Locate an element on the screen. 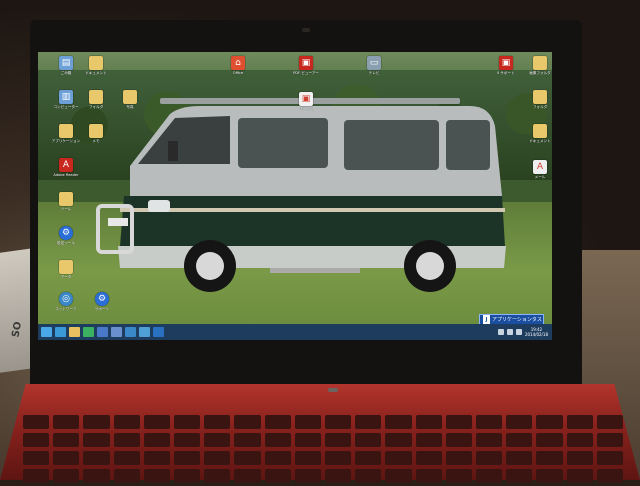 This screenshot has width=640, height=486. desktop-icon-folder-6: ツール is located at coordinates (66, 201).